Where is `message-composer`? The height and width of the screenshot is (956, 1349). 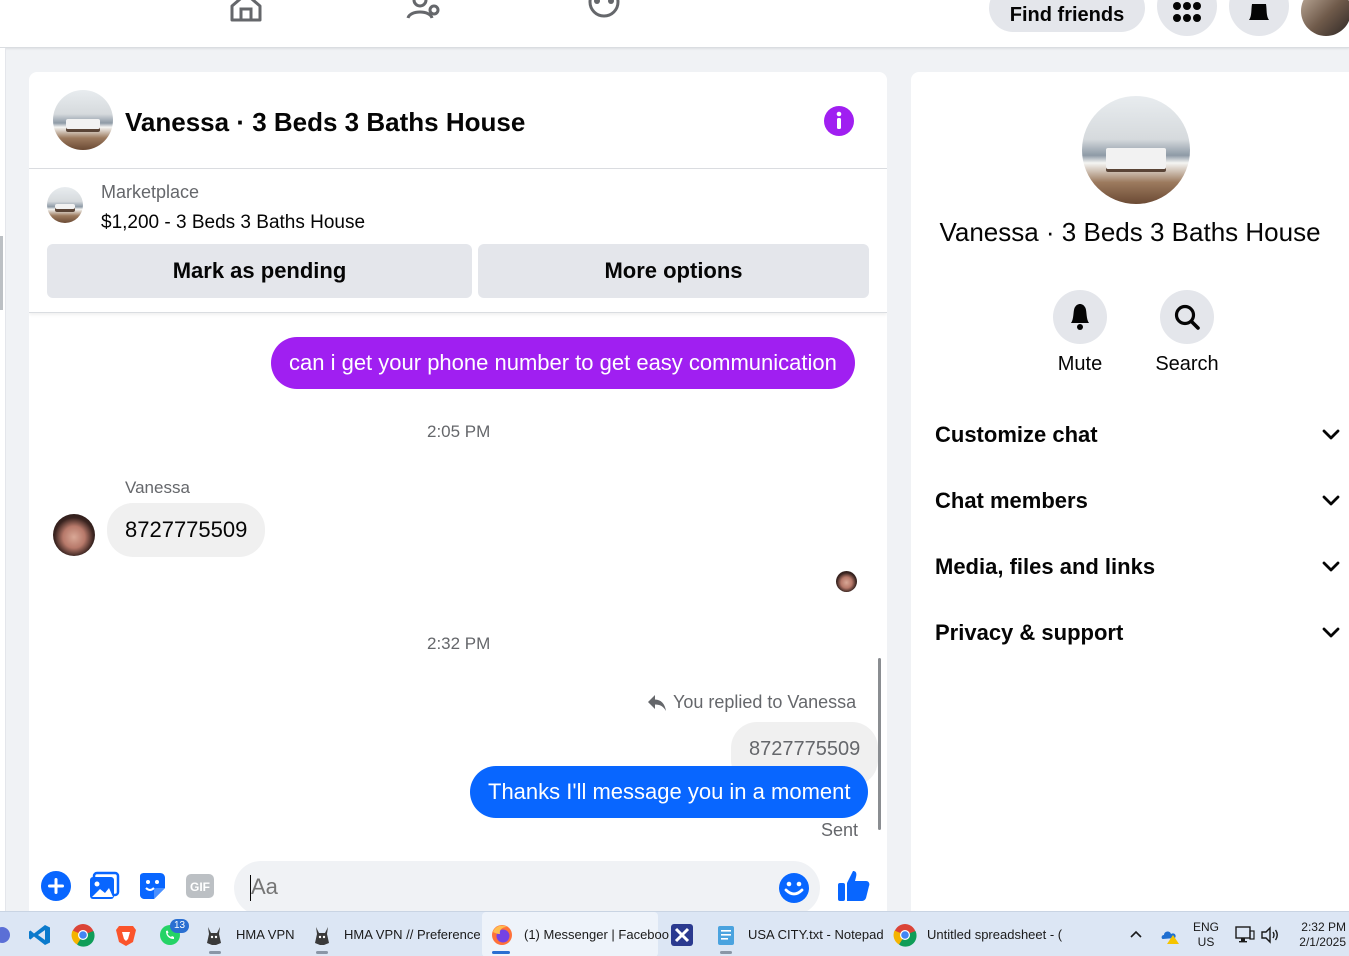
message-composer is located at coordinates (527, 888).